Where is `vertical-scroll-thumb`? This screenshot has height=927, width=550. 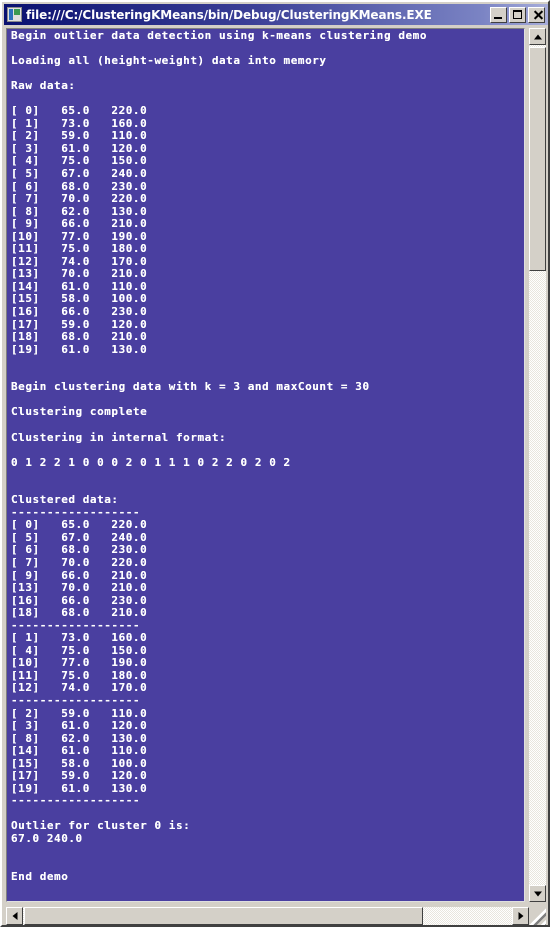 vertical-scroll-thumb is located at coordinates (537, 159).